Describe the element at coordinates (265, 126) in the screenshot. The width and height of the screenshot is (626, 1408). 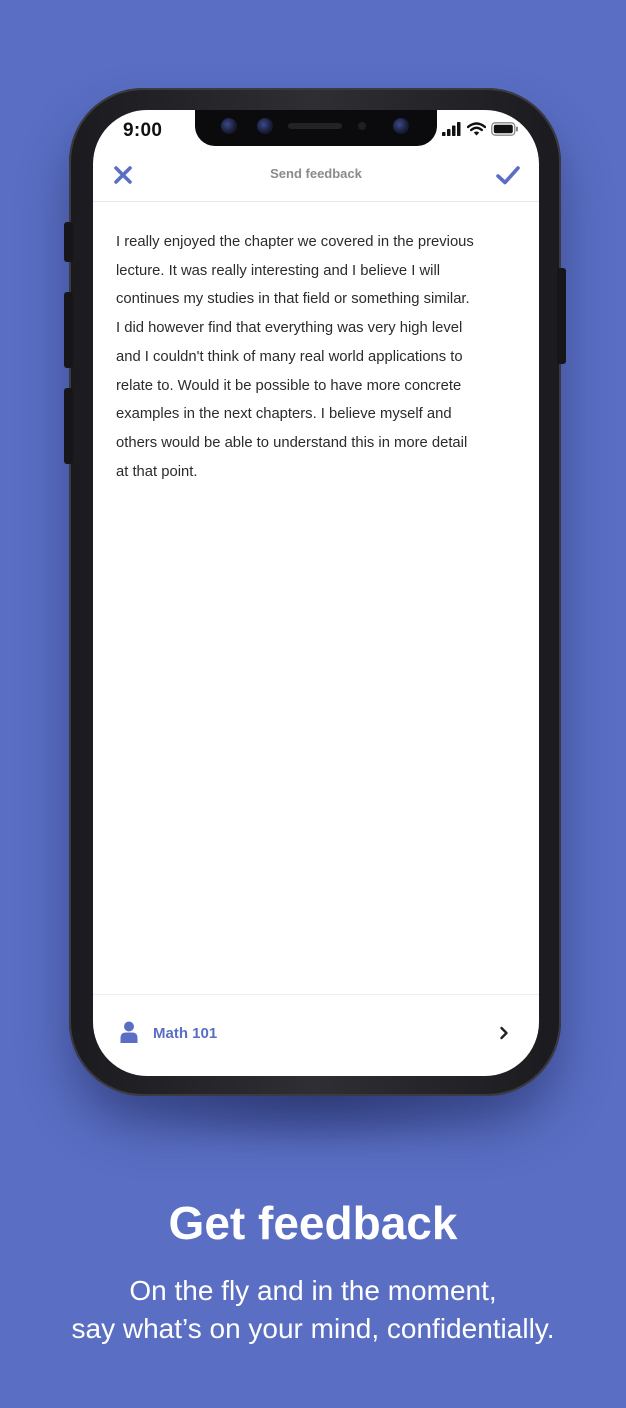
I see `camera-icon` at that location.